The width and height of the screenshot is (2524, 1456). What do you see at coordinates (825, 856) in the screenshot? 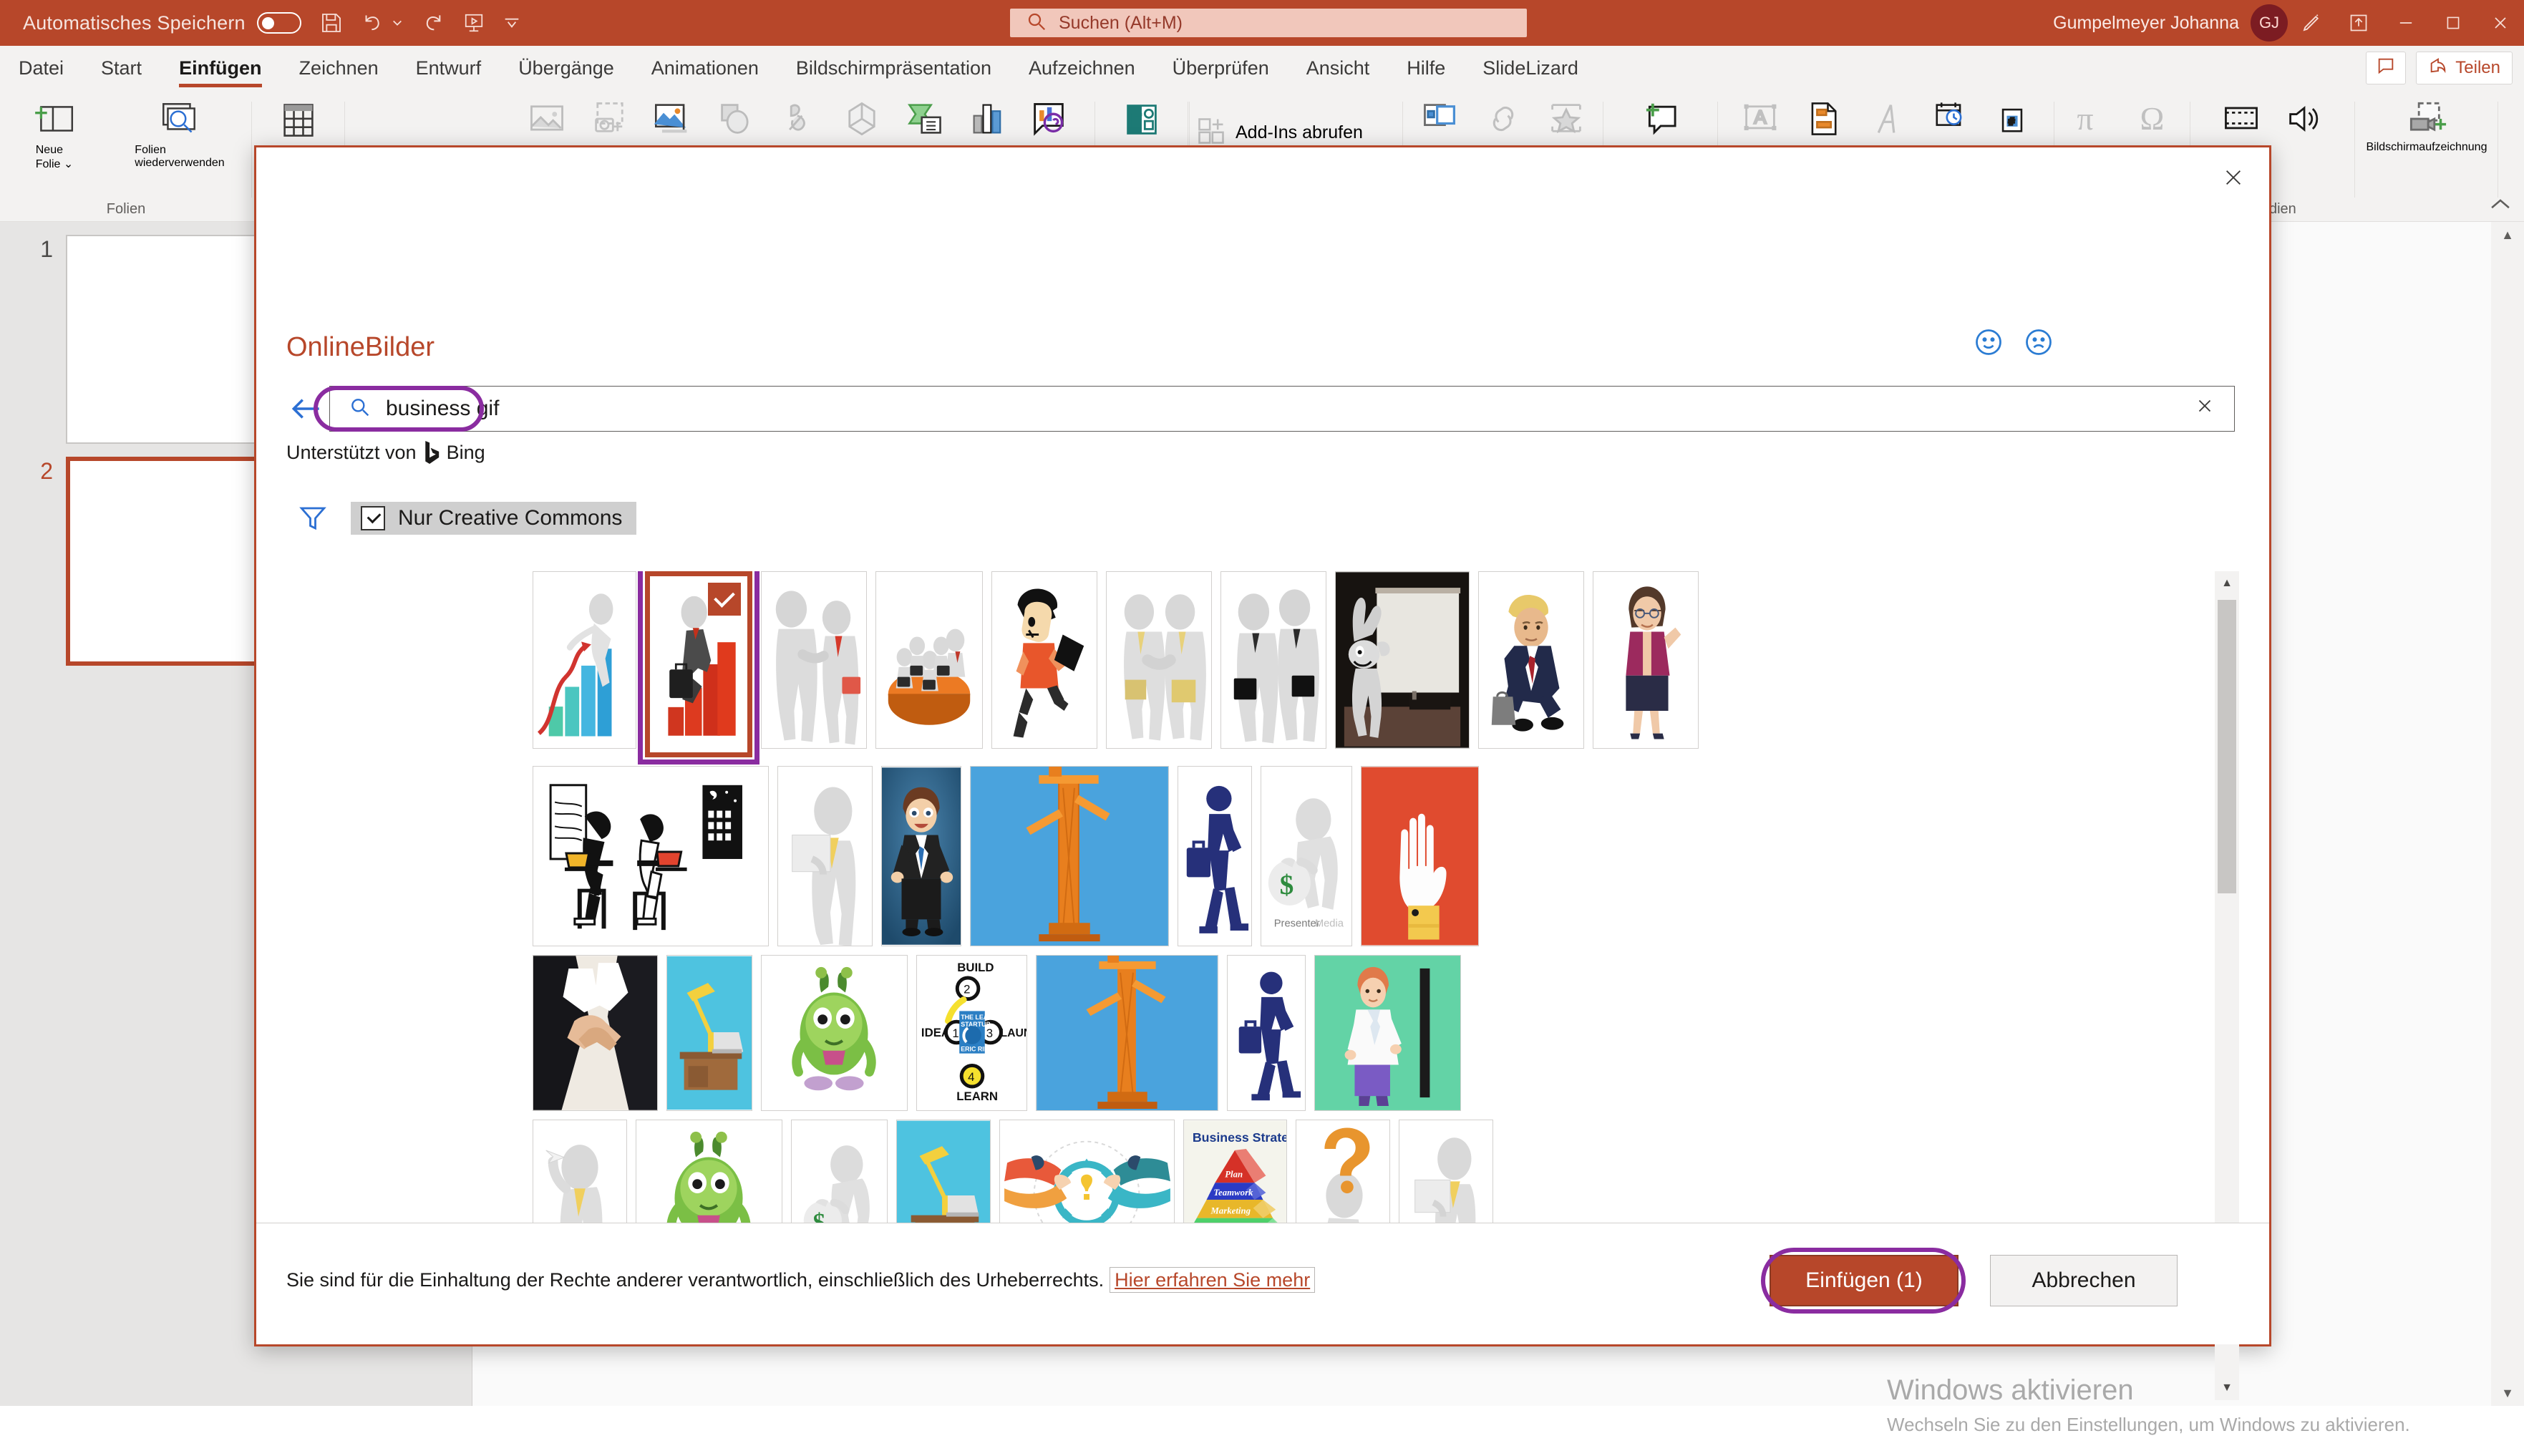
I see `result-thumbnail-blank-sign` at bounding box center [825, 856].